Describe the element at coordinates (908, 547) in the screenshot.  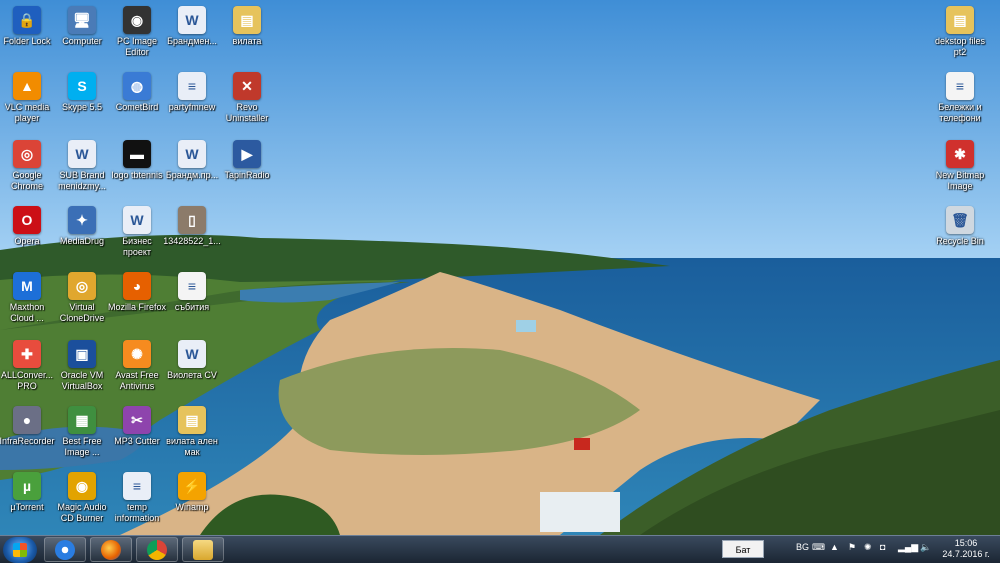
I see `network-signal-icon: ▂▄▆` at that location.